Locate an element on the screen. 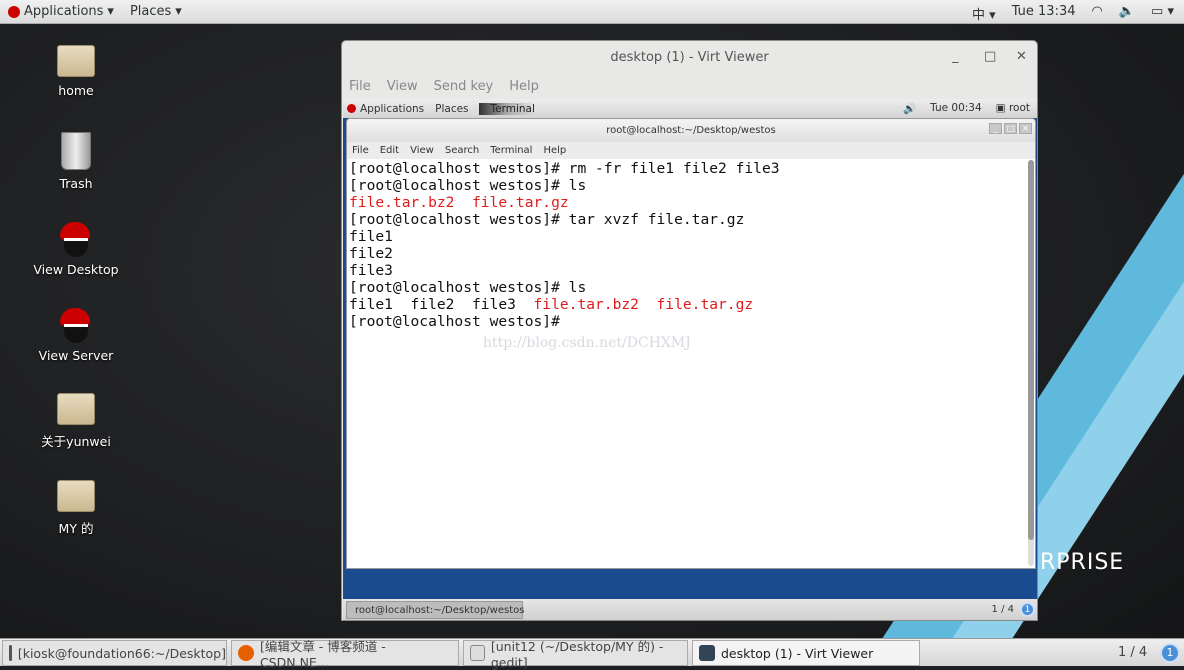 Image resolution: width=1184 pixels, height=670 pixels. firefox-icon is located at coordinates (246, 653).